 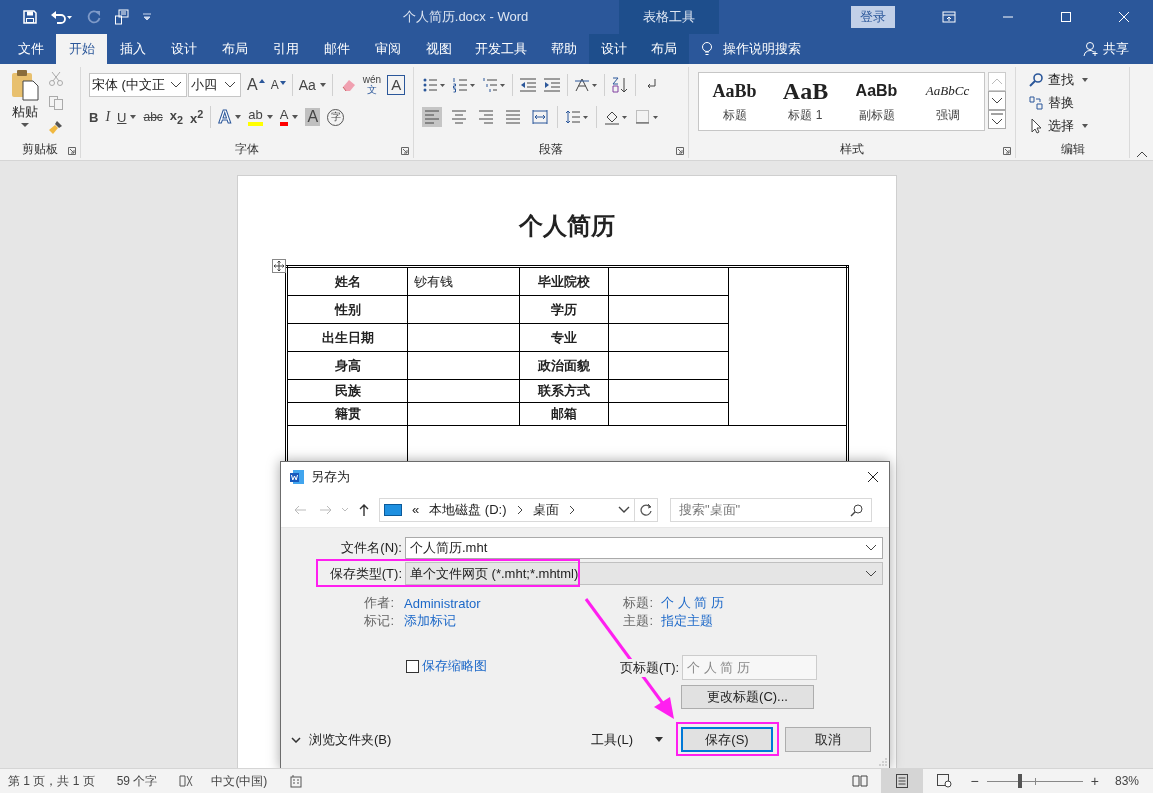 What do you see at coordinates (727, 739) in the screenshot?
I see `save-button: 保存(S)` at bounding box center [727, 739].